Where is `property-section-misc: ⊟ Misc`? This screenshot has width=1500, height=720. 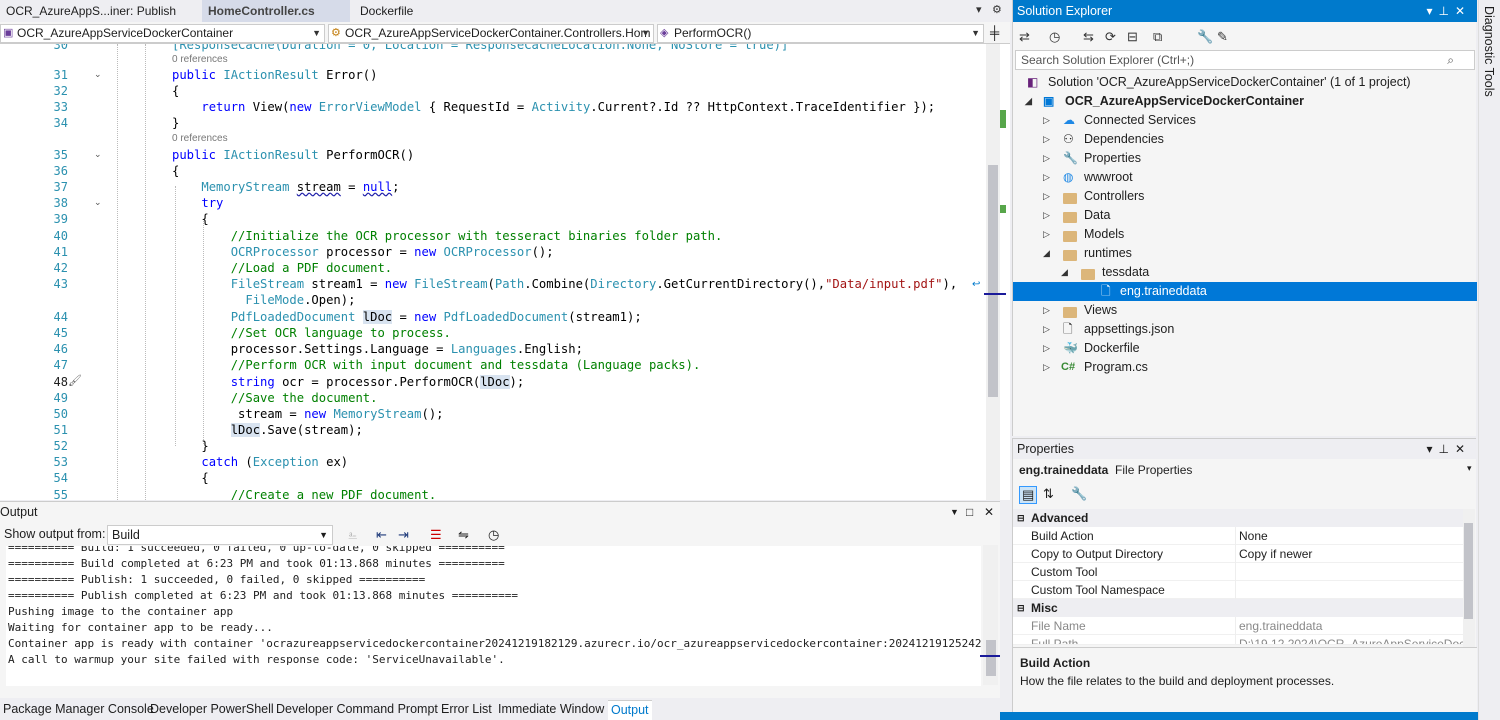 property-section-misc: ⊟ Misc is located at coordinates (1238, 608).